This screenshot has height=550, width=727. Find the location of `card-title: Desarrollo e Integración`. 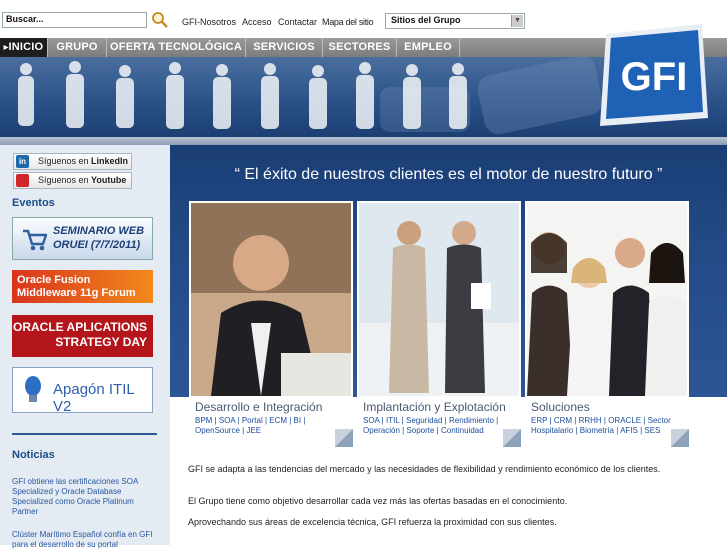

card-title: Desarrollo e Integración is located at coordinates (259, 407).